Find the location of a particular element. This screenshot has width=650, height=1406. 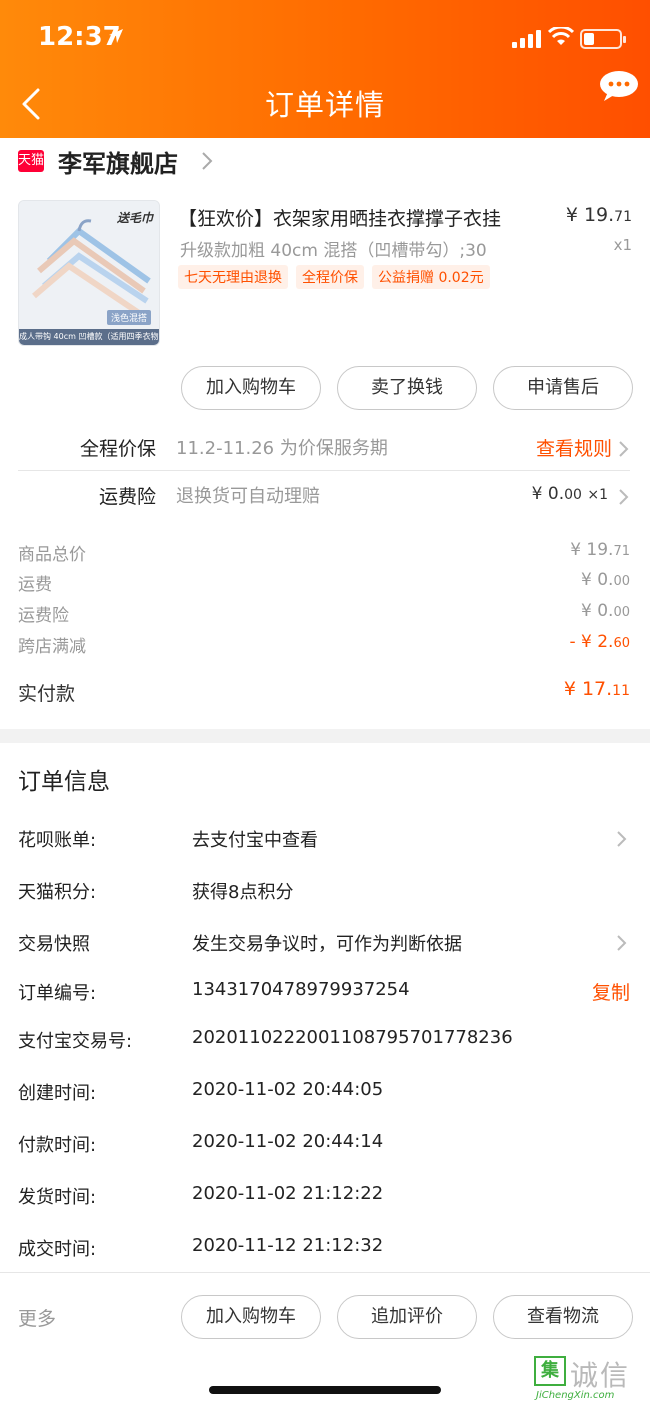

closed-time-label: 成交时间: is located at coordinates (57, 1249).